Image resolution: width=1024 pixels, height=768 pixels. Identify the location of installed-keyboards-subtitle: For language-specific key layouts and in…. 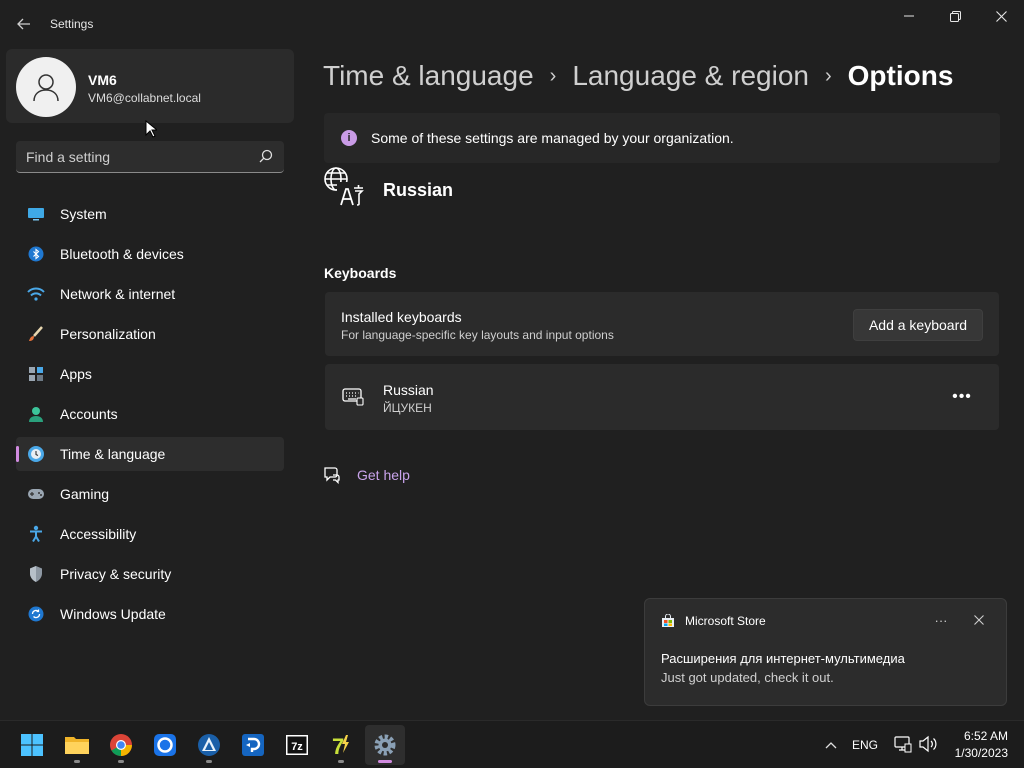
(477, 335).